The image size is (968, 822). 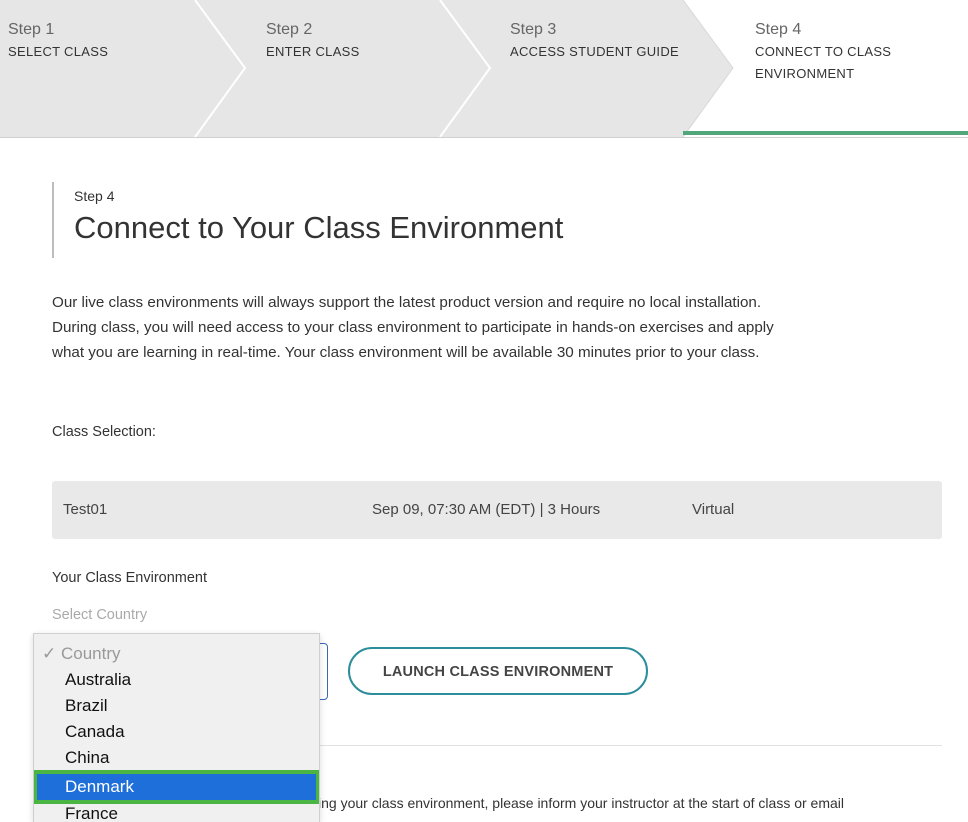 I want to click on page-title: Connect to Your Class Environment, so click(x=319, y=227).